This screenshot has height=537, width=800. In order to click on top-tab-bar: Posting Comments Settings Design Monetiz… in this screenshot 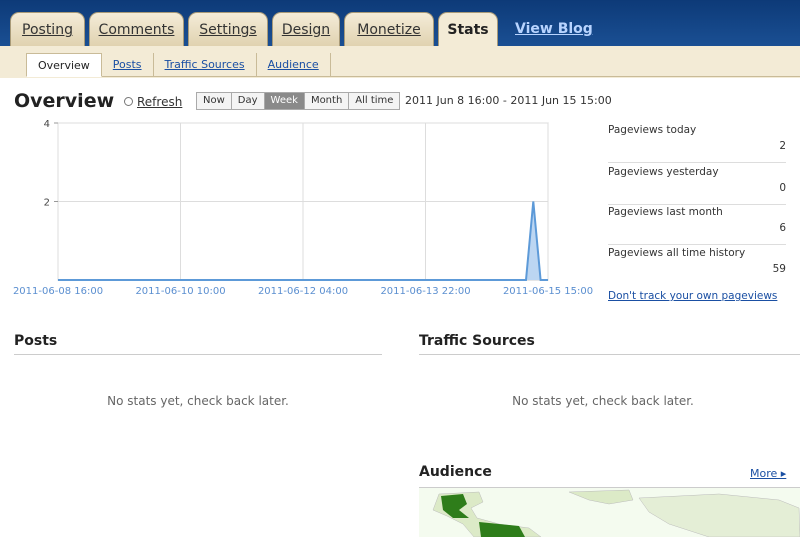, I will do `click(400, 23)`.